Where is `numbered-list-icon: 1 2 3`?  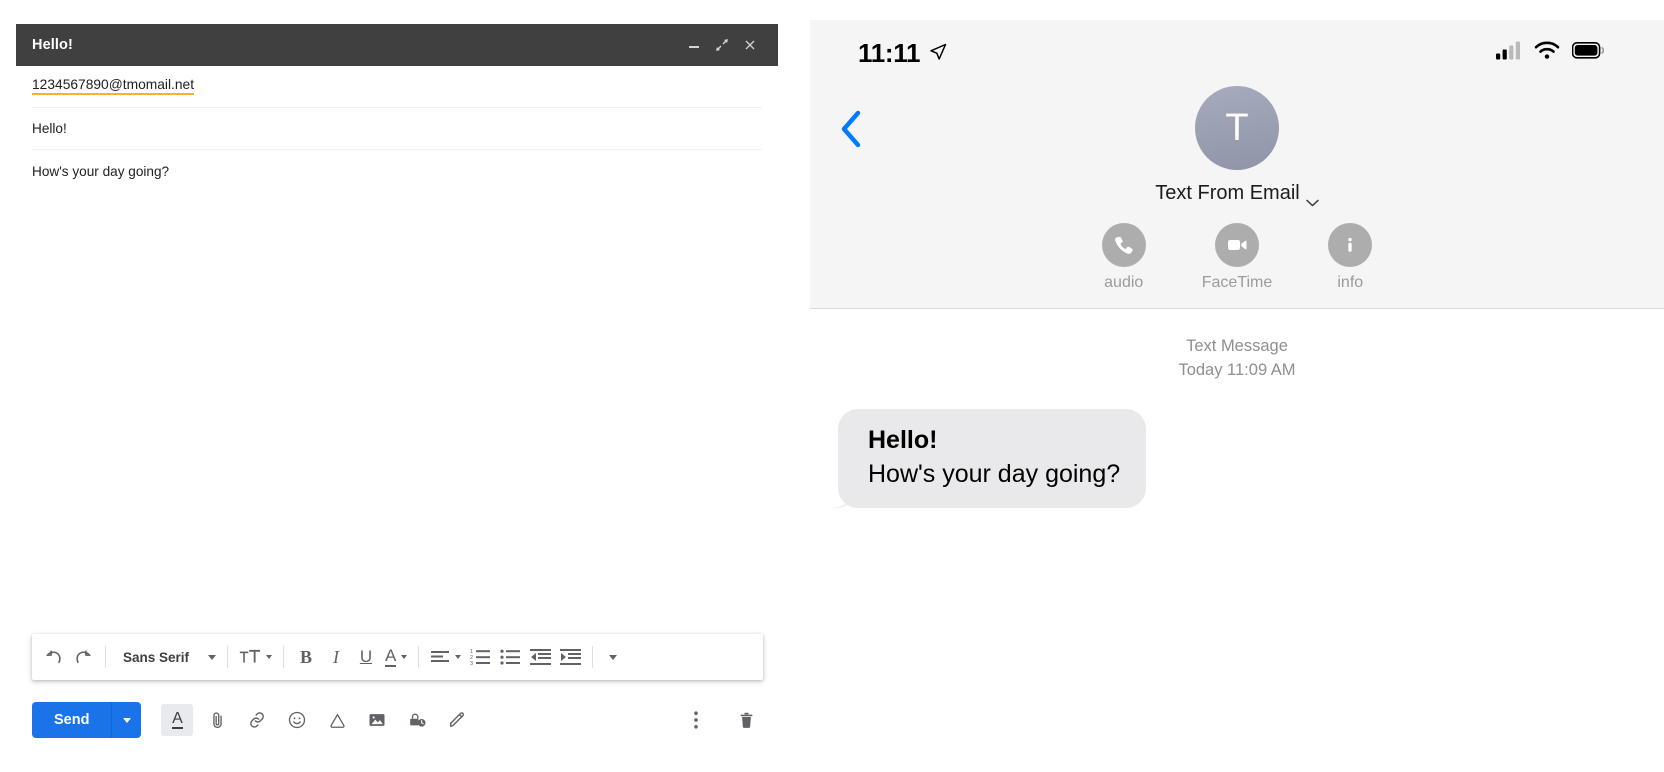
numbered-list-icon: 1 2 3 is located at coordinates (480, 657).